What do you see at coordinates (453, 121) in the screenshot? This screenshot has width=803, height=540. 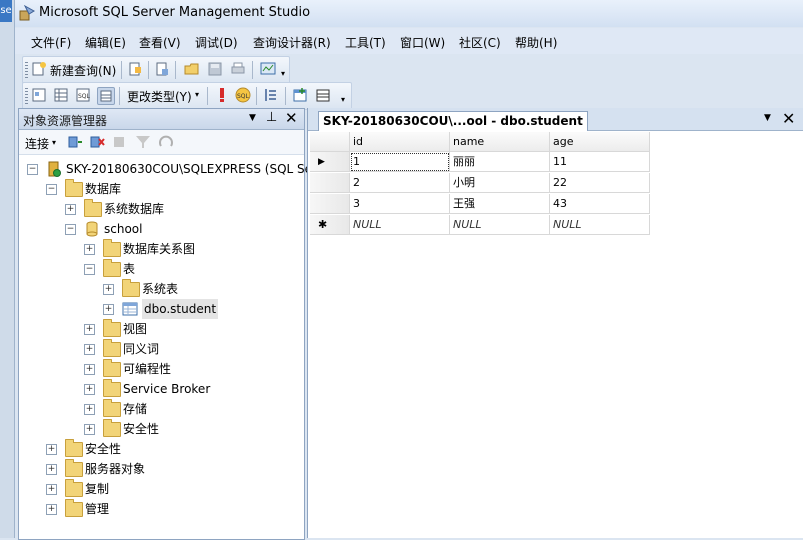 I see `document-tab: SKY-20180630COU\...ool - dbo.student` at bounding box center [453, 121].